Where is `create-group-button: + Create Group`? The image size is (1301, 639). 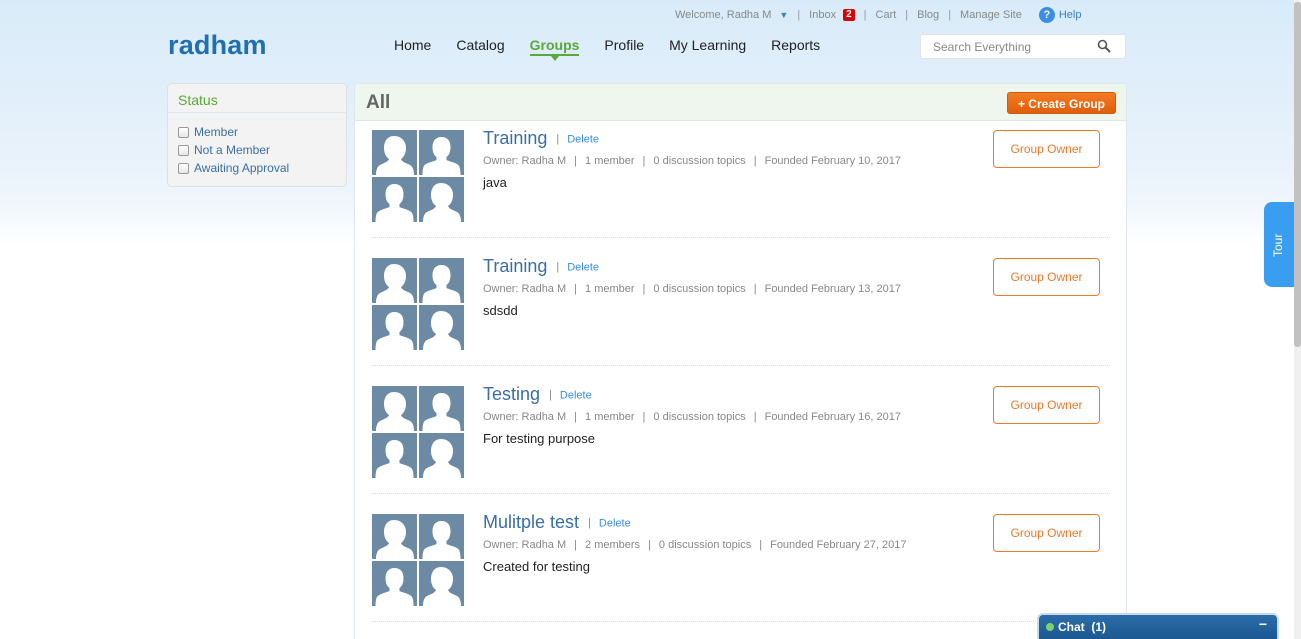
create-group-button: + Create Group is located at coordinates (1061, 103).